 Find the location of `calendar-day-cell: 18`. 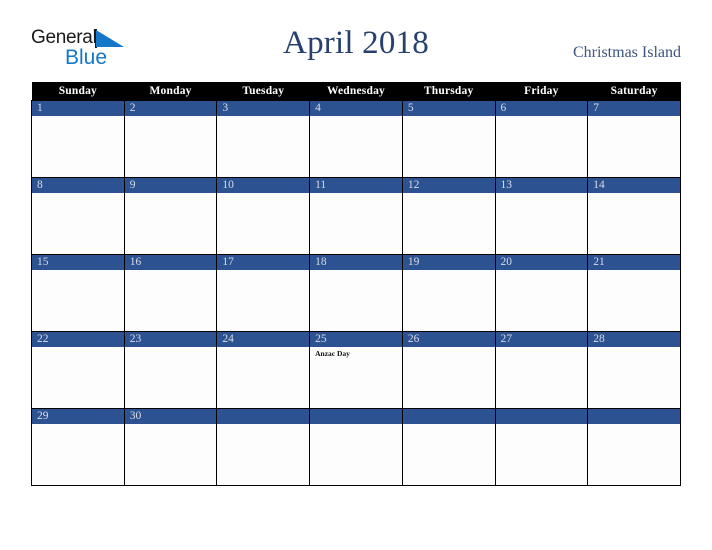

calendar-day-cell: 18 is located at coordinates (356, 293).